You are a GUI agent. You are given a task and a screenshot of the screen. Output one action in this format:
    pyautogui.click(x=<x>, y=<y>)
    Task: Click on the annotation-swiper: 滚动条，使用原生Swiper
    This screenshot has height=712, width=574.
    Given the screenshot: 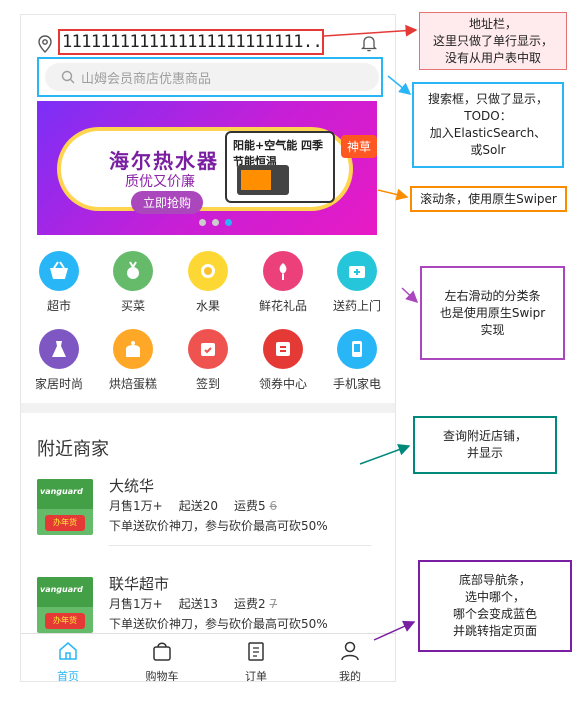 What is the action you would take?
    pyautogui.click(x=488, y=199)
    